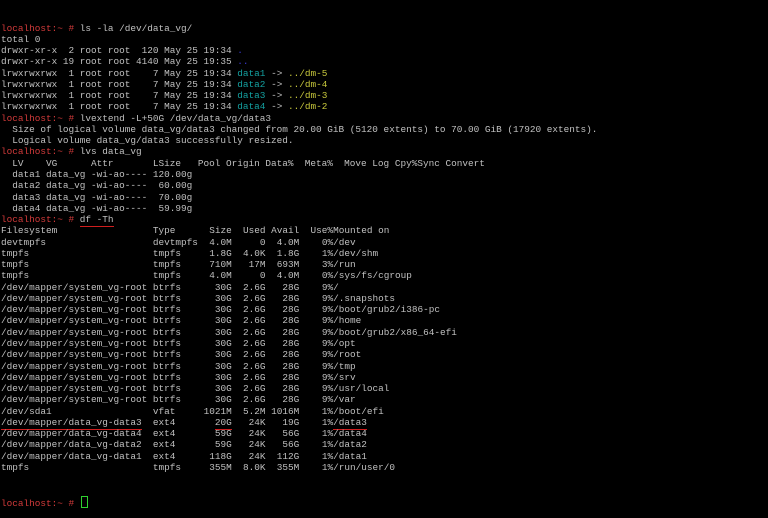  Describe the element at coordinates (327, 265) in the screenshot. I see `df-cell-use-percent: 3%` at that location.